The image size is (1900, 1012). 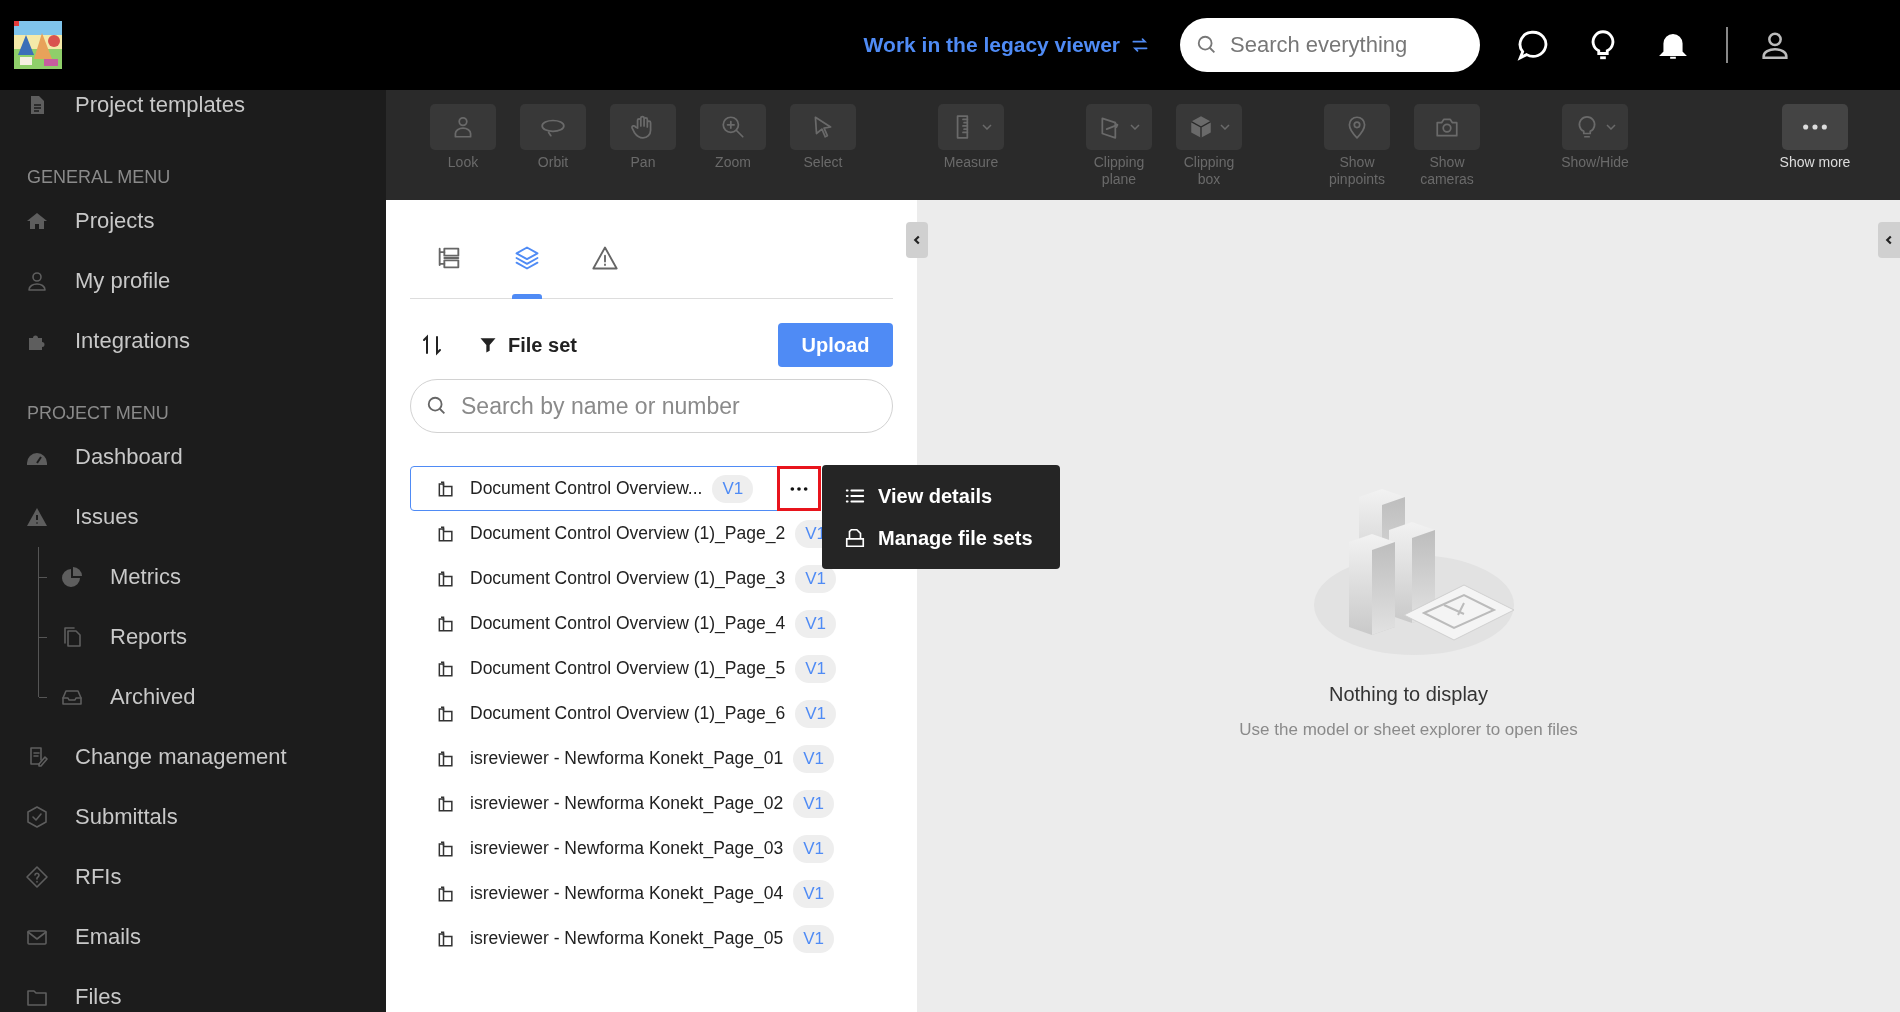 What do you see at coordinates (628, 623) in the screenshot?
I see `file-name: Document Control Overview (1)_Page_4` at bounding box center [628, 623].